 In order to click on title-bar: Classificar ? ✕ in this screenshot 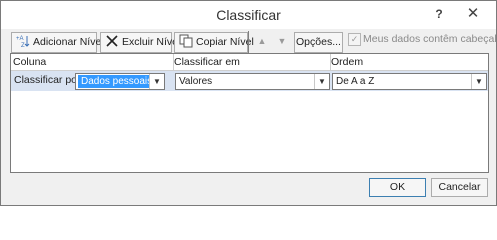, I will do `click(248, 15)`.